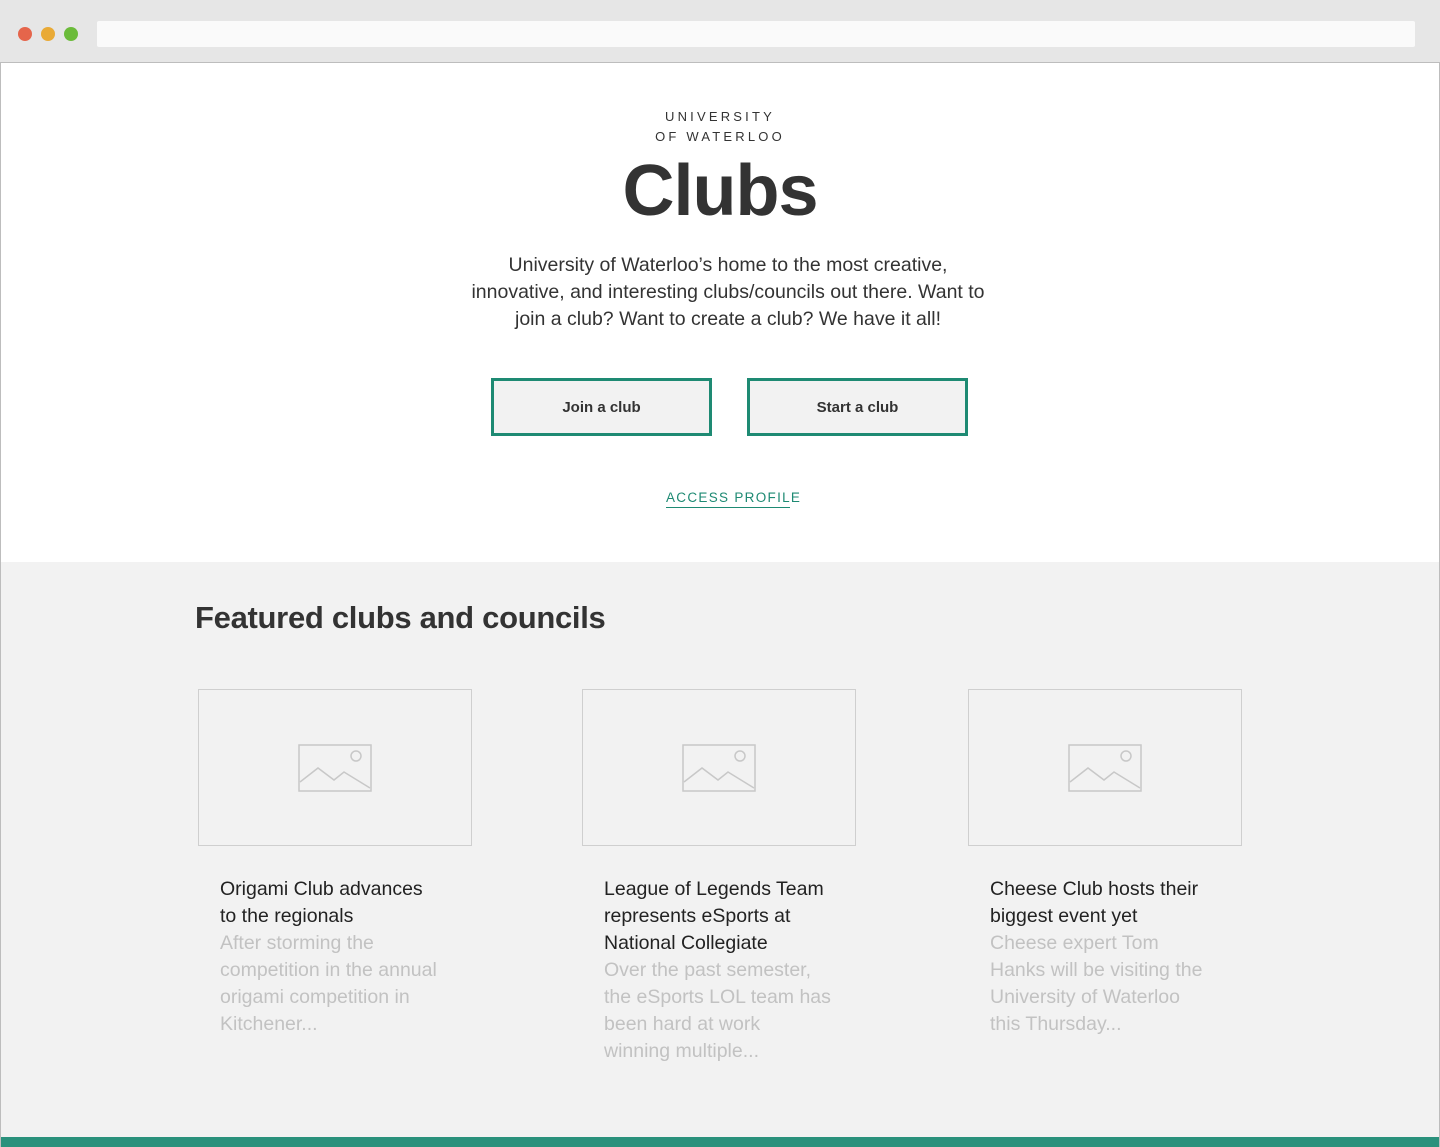 Image resolution: width=1440 pixels, height=1147 pixels. What do you see at coordinates (321, 889) in the screenshot?
I see `card-title-line: Origami Club advances` at bounding box center [321, 889].